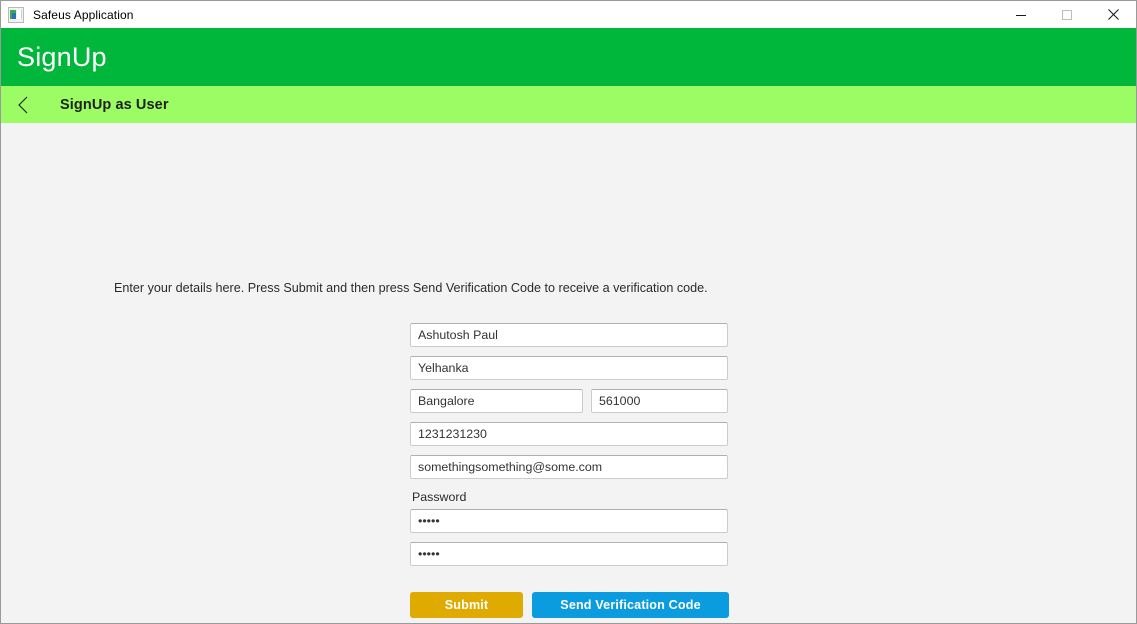 The width and height of the screenshot is (1137, 624). Describe the element at coordinates (569, 520) in the screenshot. I see `password-input` at that location.